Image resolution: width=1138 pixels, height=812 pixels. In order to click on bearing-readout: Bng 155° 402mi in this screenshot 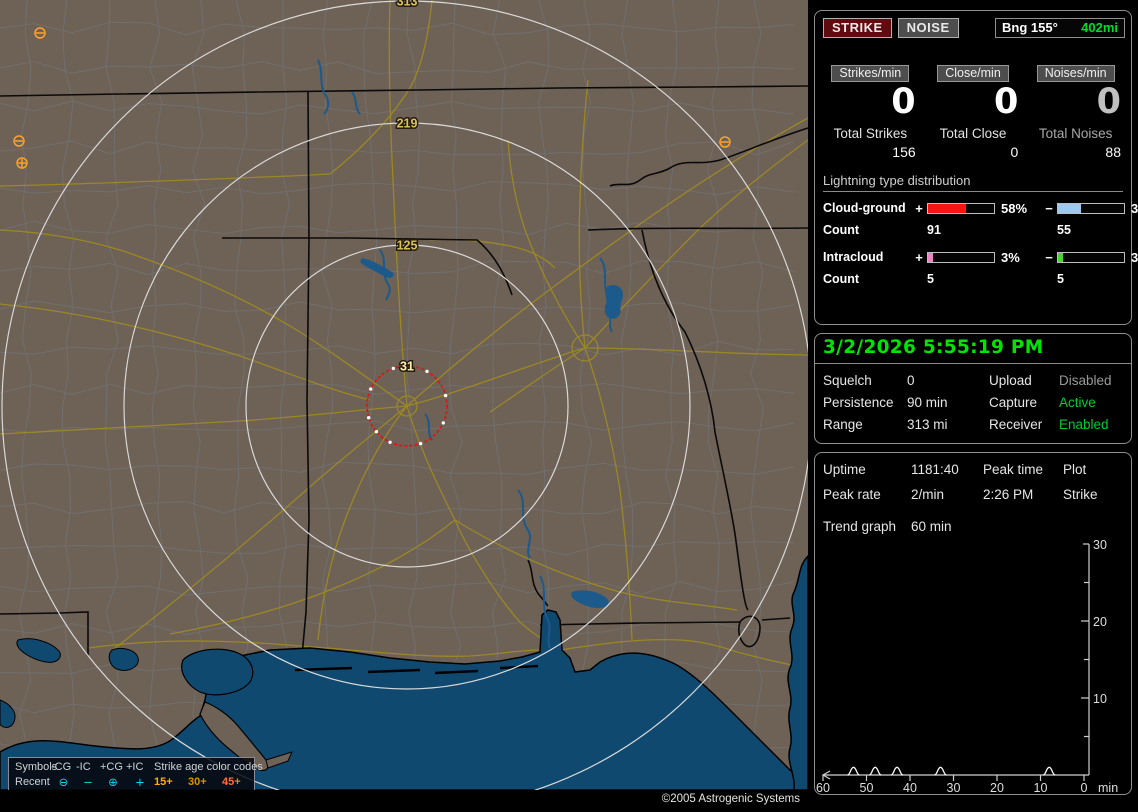, I will do `click(1060, 28)`.